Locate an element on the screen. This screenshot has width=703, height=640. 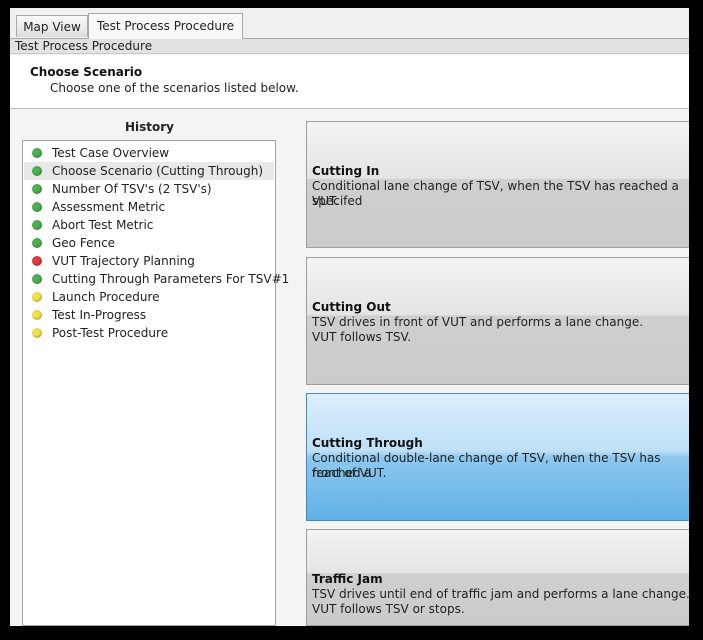
history-item-test-case-overview: Test Case Overview is located at coordinates (149, 153).